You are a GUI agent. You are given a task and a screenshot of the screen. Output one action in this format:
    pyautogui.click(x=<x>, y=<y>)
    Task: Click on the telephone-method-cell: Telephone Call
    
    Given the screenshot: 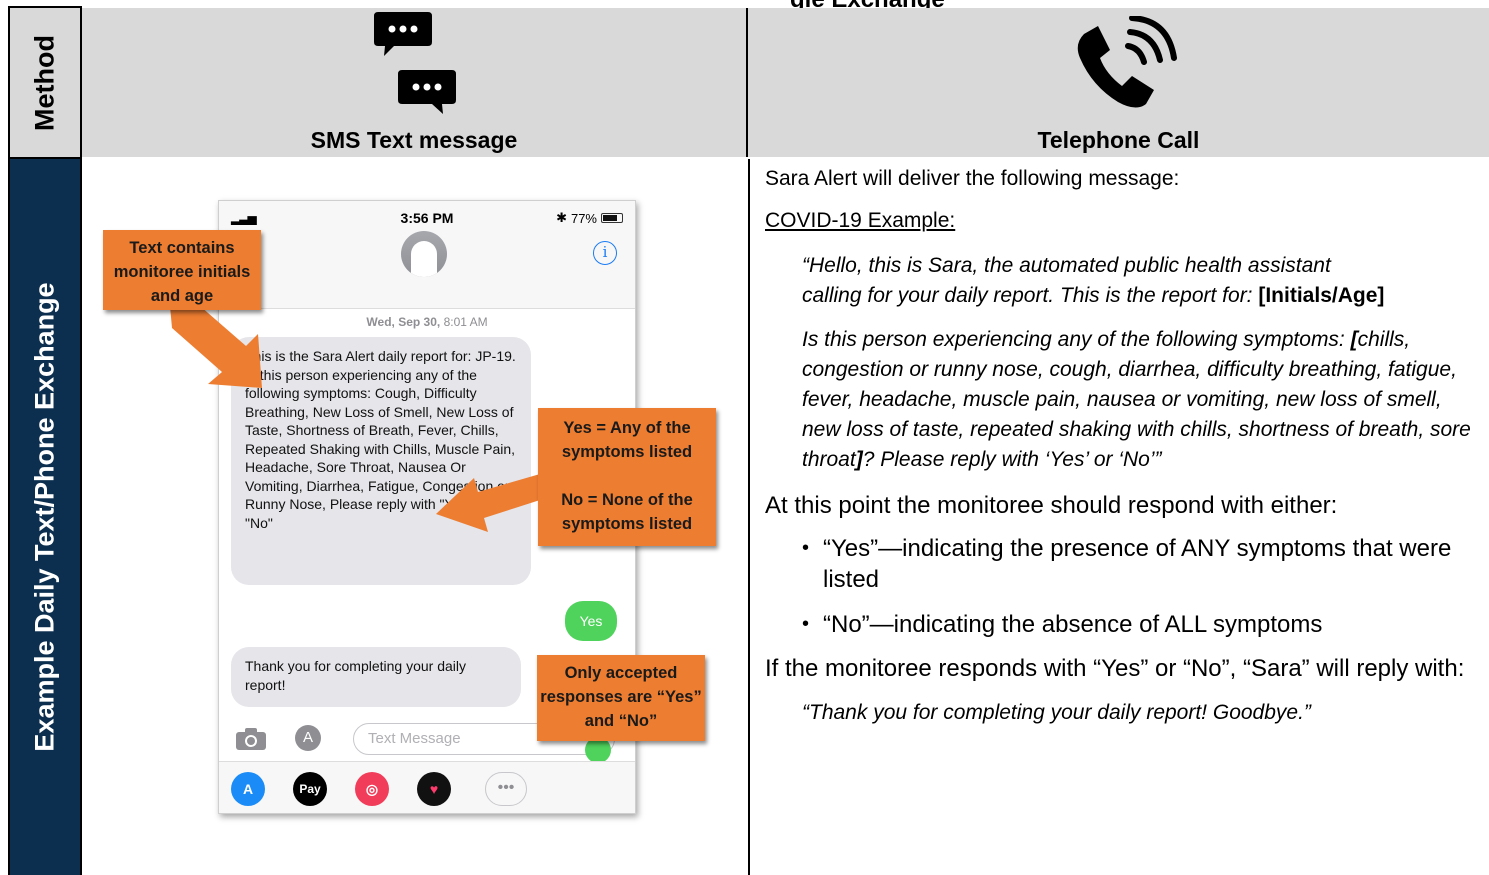 What is the action you would take?
    pyautogui.click(x=1118, y=82)
    